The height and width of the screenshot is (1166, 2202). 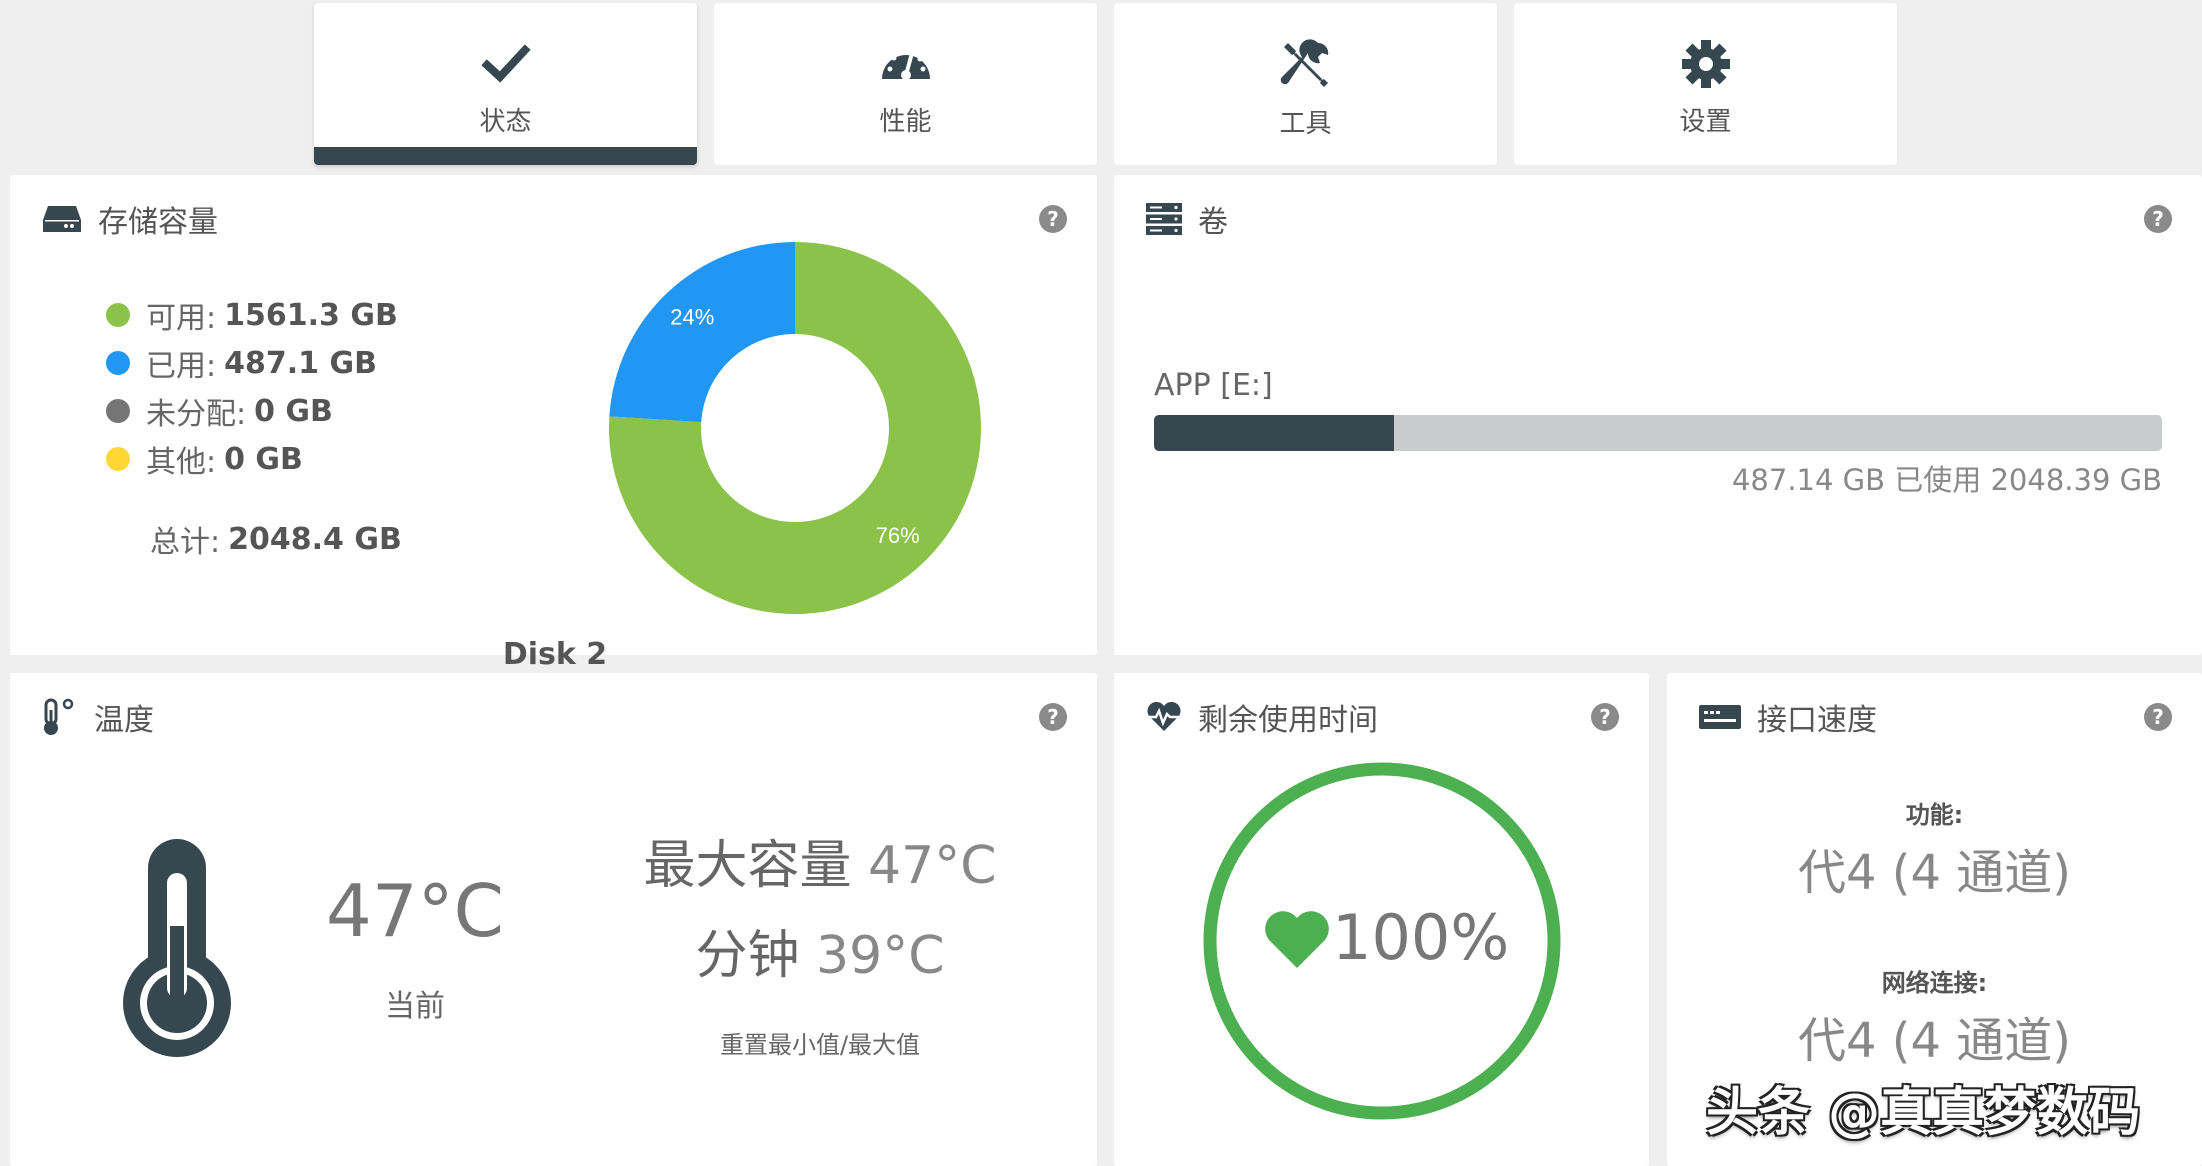 What do you see at coordinates (898, 535) in the screenshot?
I see `donut-slice-label-0: 76%` at bounding box center [898, 535].